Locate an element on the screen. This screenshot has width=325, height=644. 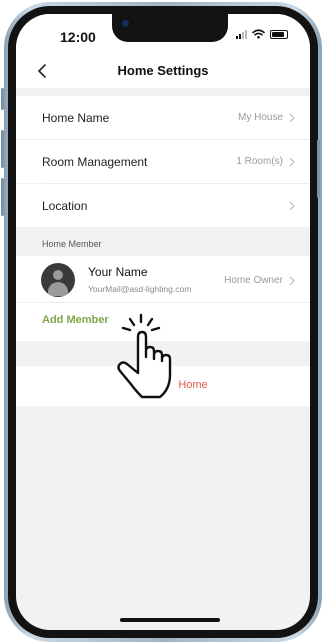
power-button is located at coordinates (318, 169).